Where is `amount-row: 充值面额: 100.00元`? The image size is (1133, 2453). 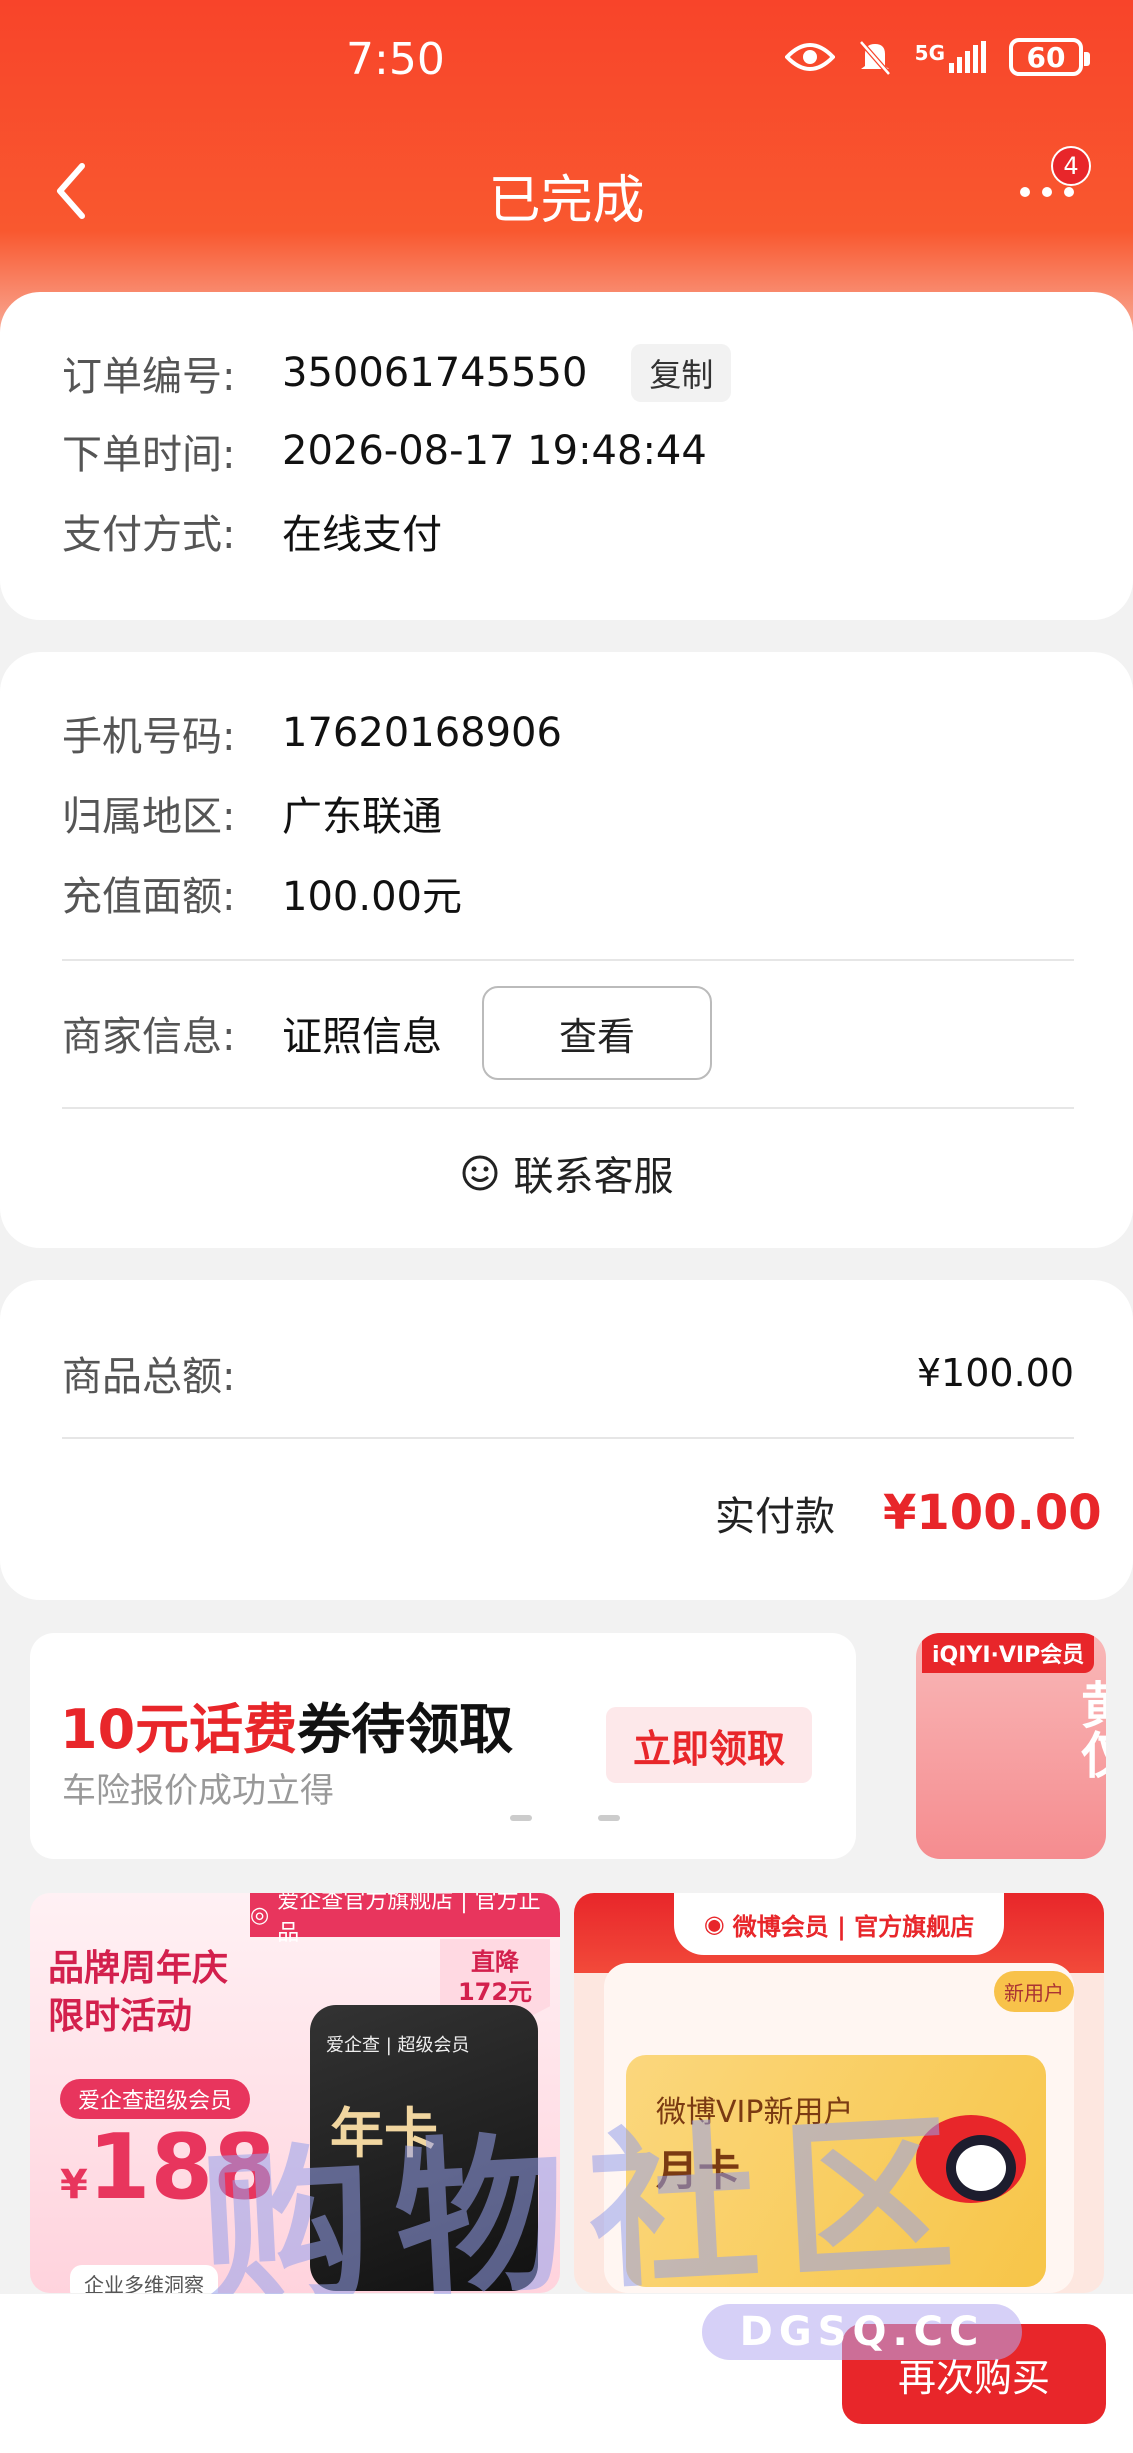
amount-row: 充值面额: 100.00元 is located at coordinates (262, 893).